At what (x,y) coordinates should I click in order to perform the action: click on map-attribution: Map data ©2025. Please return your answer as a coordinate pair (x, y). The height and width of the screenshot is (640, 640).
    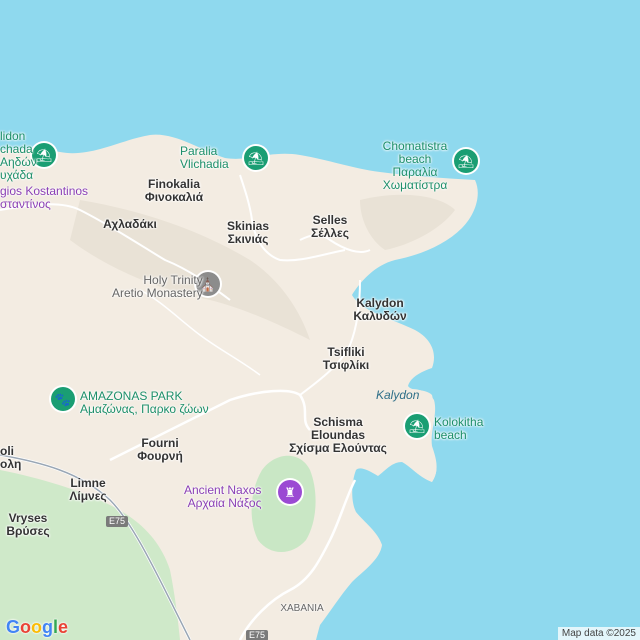
    Looking at the image, I should click on (598, 633).